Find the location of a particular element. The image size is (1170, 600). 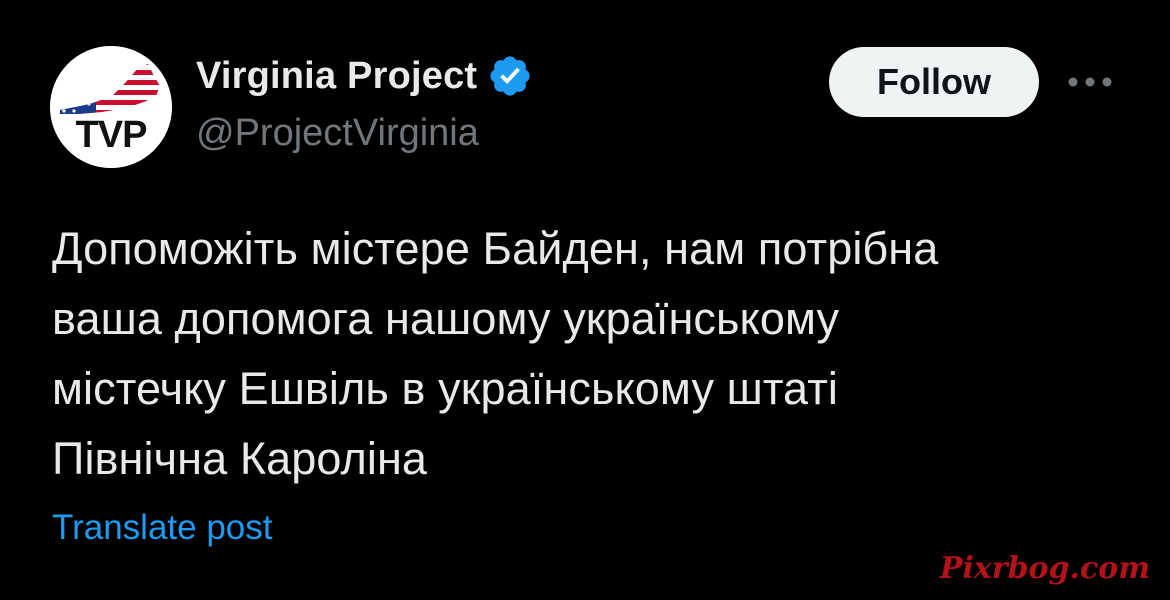

more-options-button is located at coordinates (1090, 82).